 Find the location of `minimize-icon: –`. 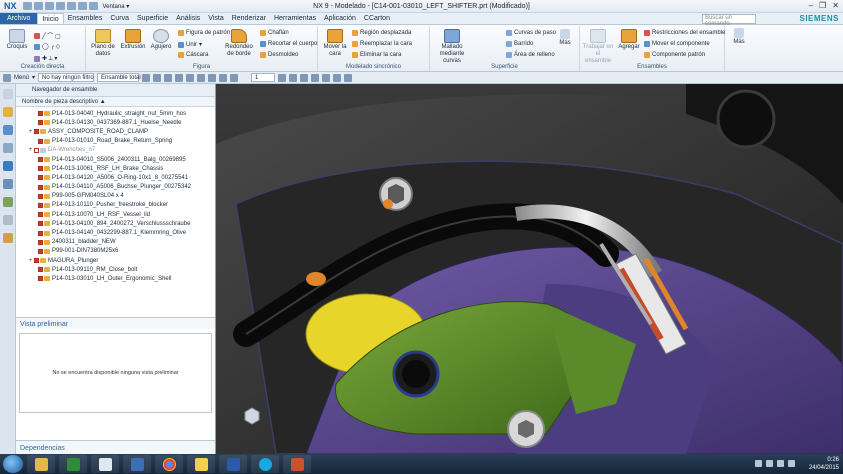

minimize-icon: – is located at coordinates (811, 5).